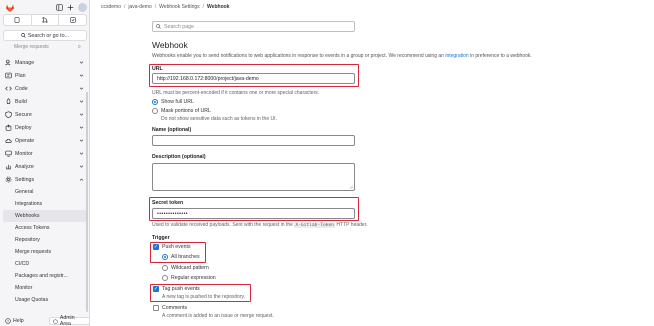  Describe the element at coordinates (139, 7) in the screenshot. I see `breadcrumb-item-project: java-demo` at that location.